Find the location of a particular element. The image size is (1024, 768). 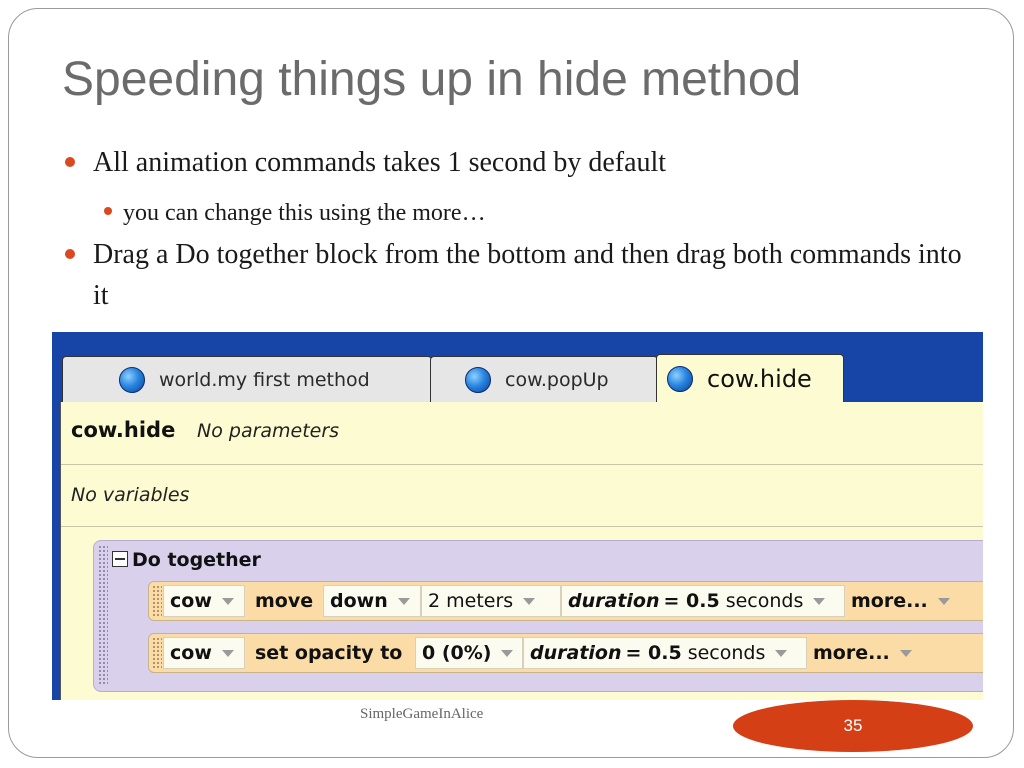

method-name: cow.hide is located at coordinates (123, 430).